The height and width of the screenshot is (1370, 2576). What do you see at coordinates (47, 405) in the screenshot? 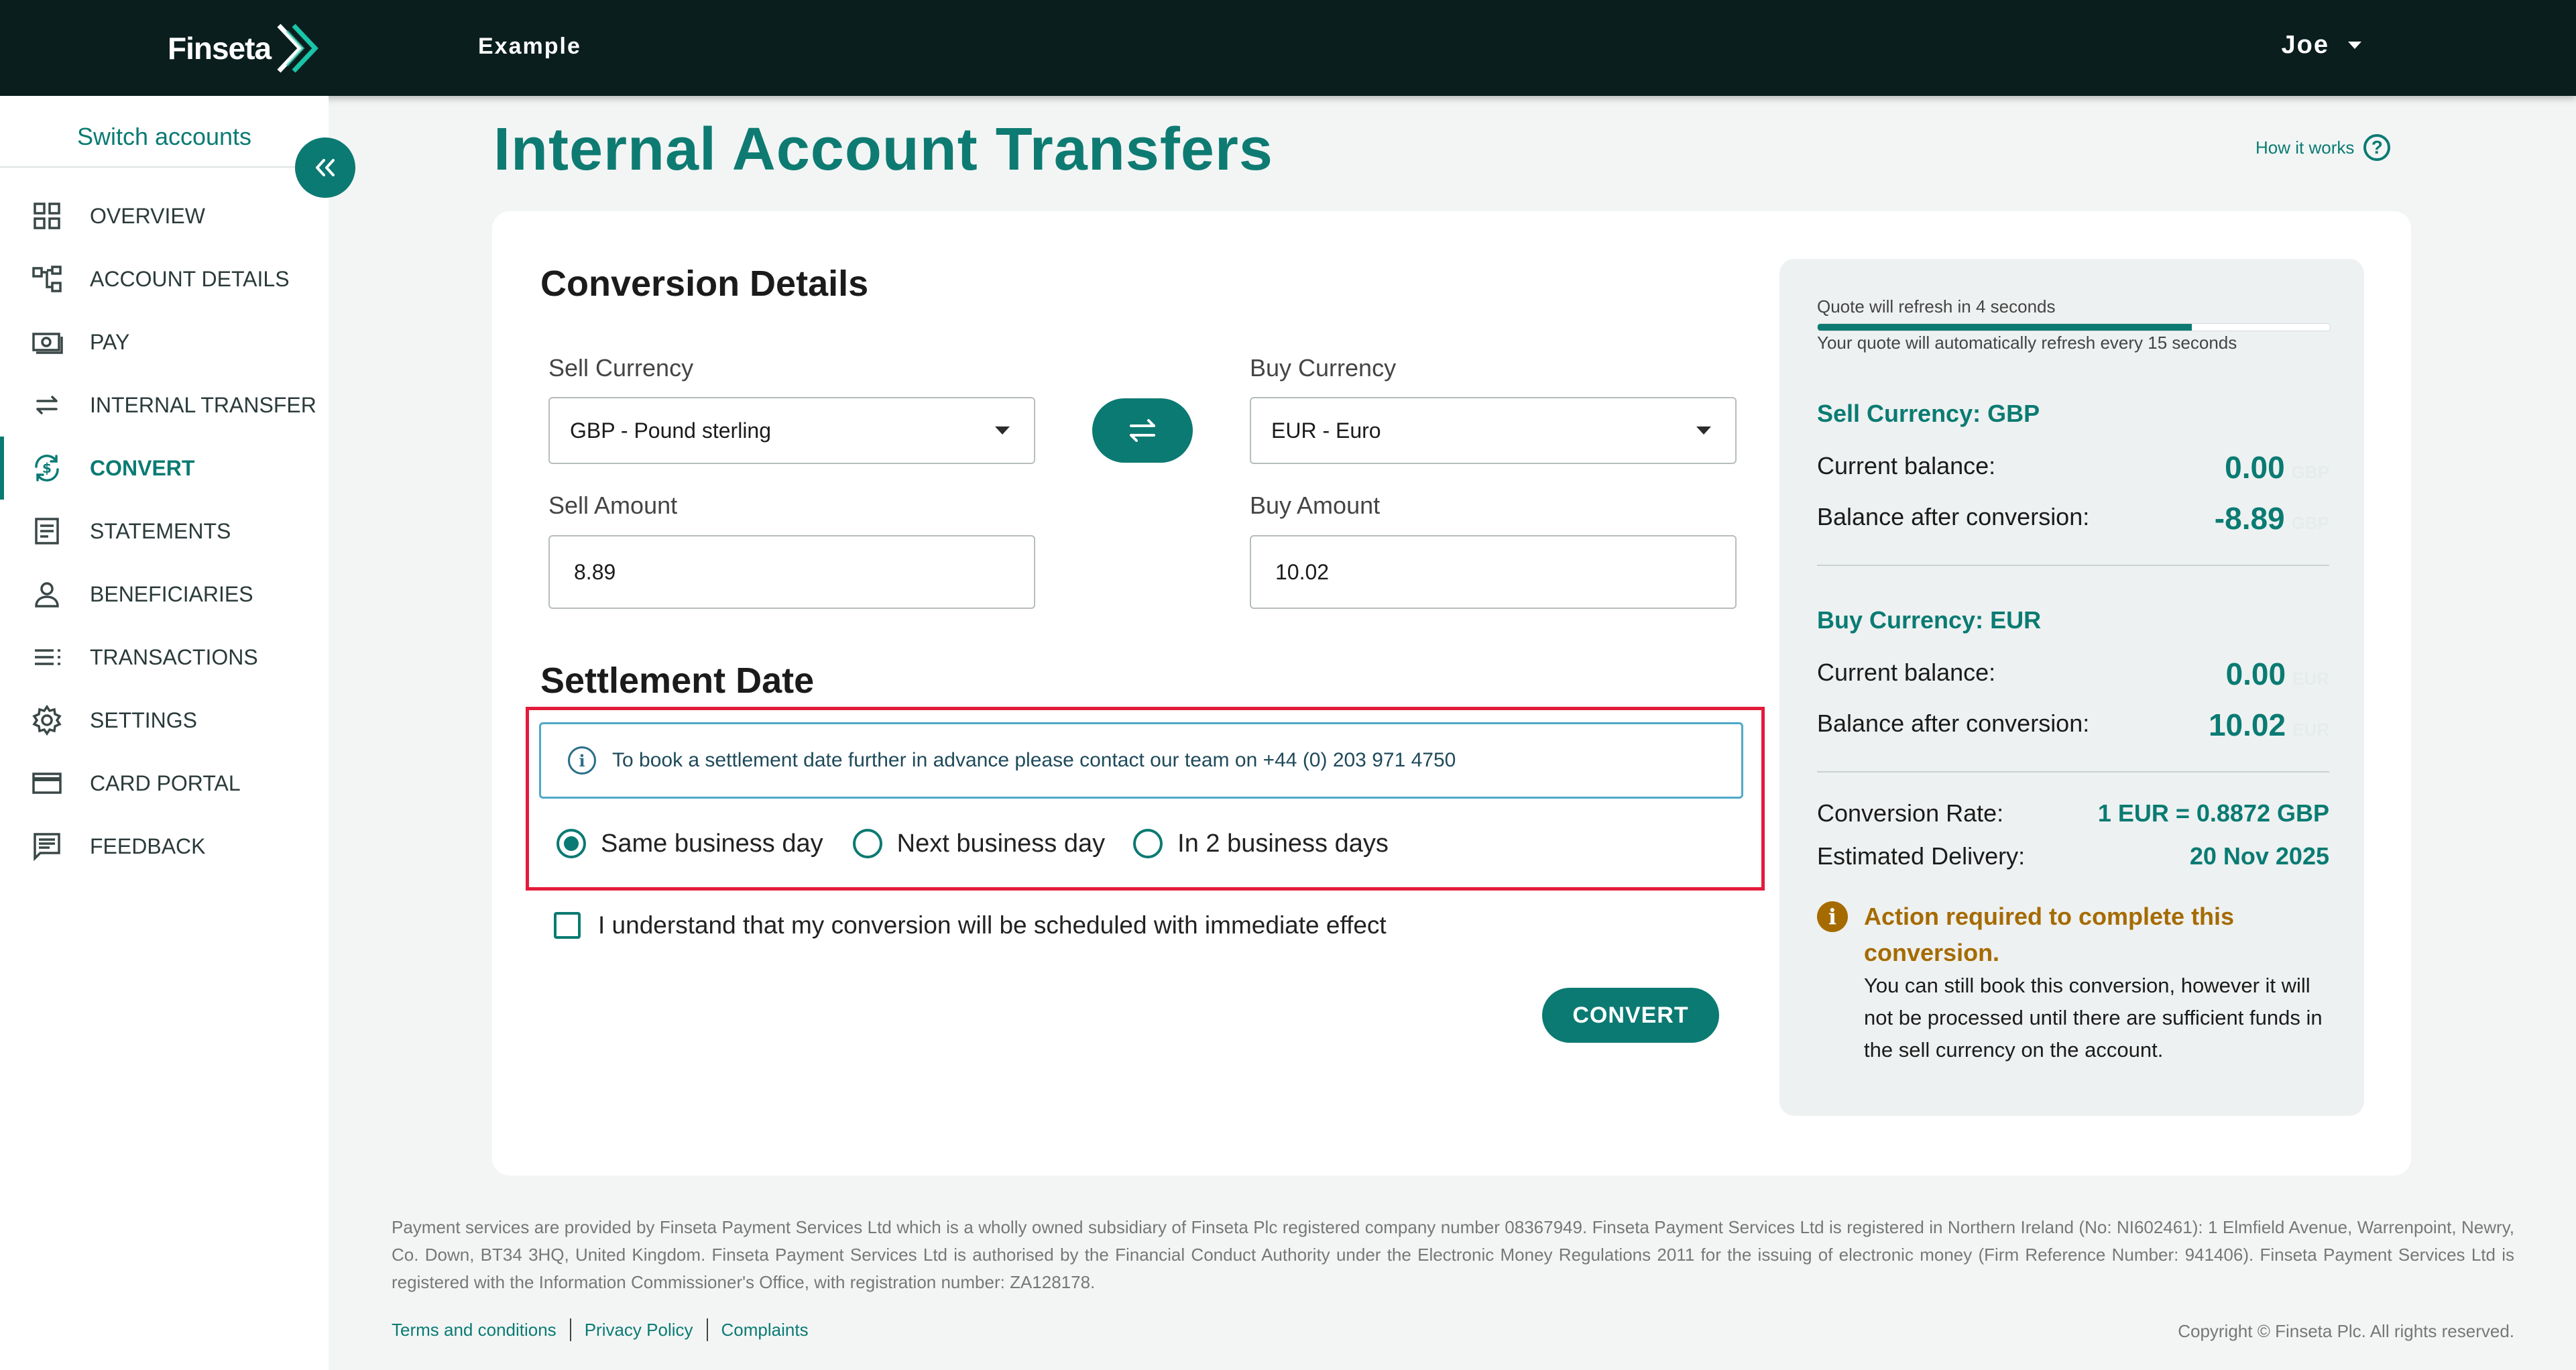
I see `transfer-arrows-icon` at bounding box center [47, 405].